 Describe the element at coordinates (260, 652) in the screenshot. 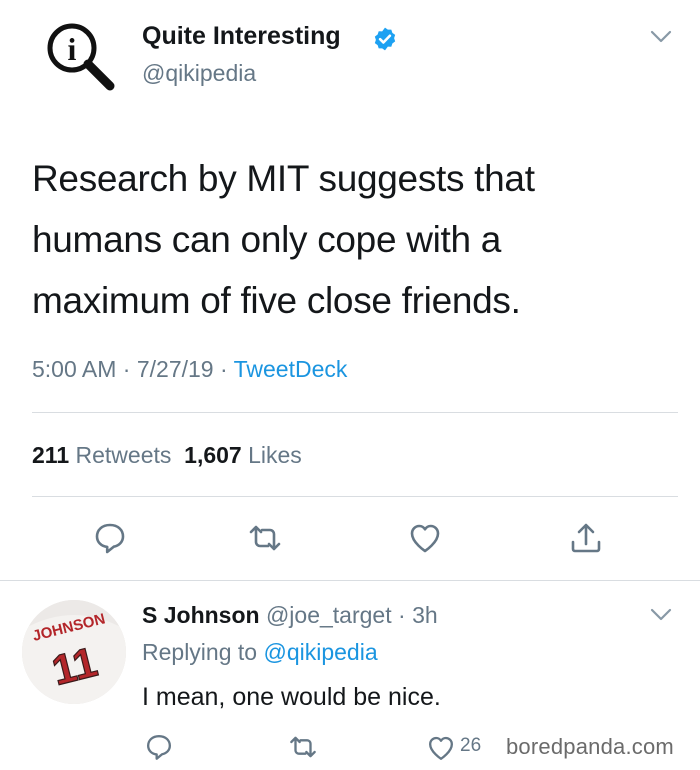

I see `replying-to: Replying to @qikipedia` at that location.